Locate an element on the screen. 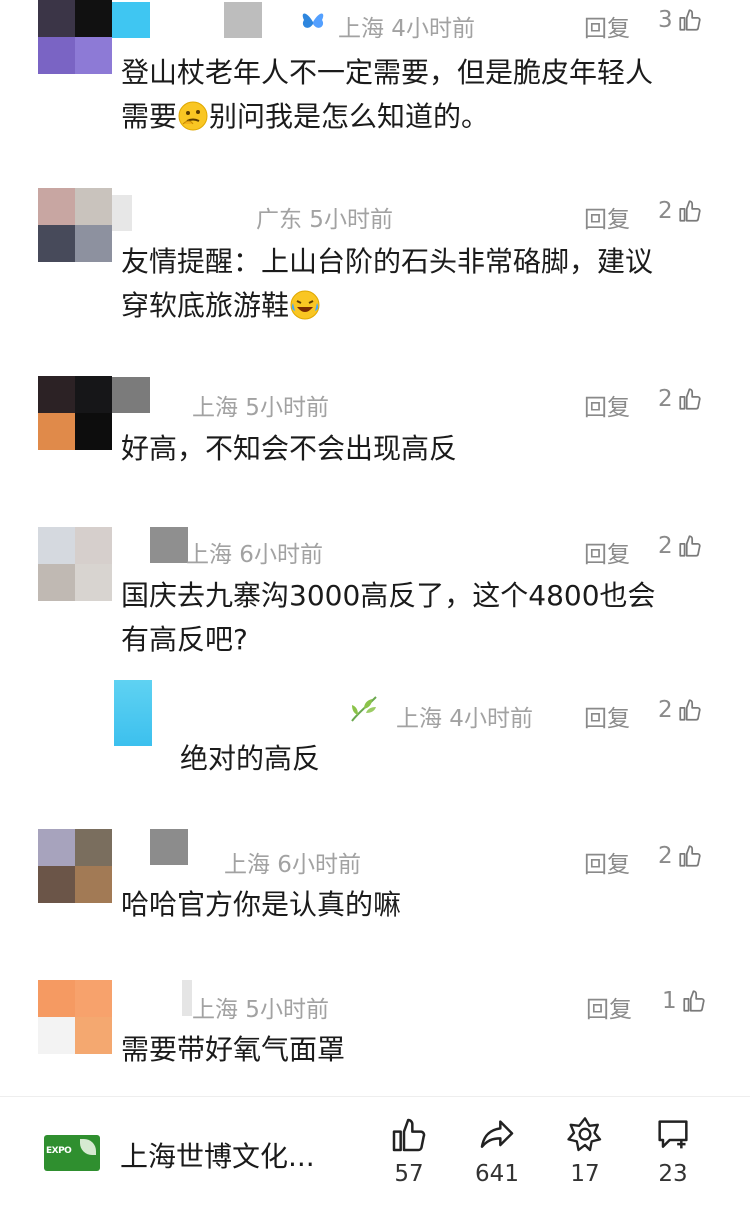 This screenshot has width=750, height=1207. like-button: 1 is located at coordinates (684, 1001).